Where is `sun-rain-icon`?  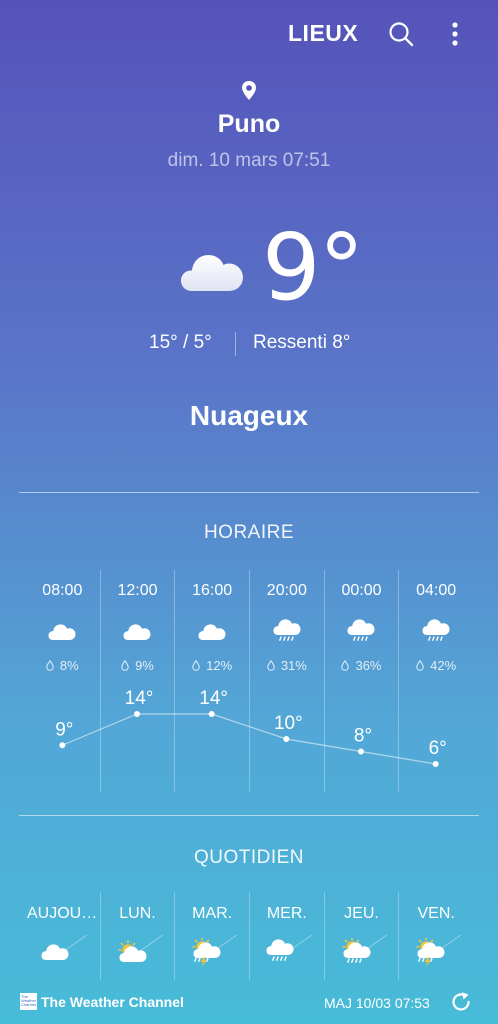 sun-rain-icon is located at coordinates (356, 950).